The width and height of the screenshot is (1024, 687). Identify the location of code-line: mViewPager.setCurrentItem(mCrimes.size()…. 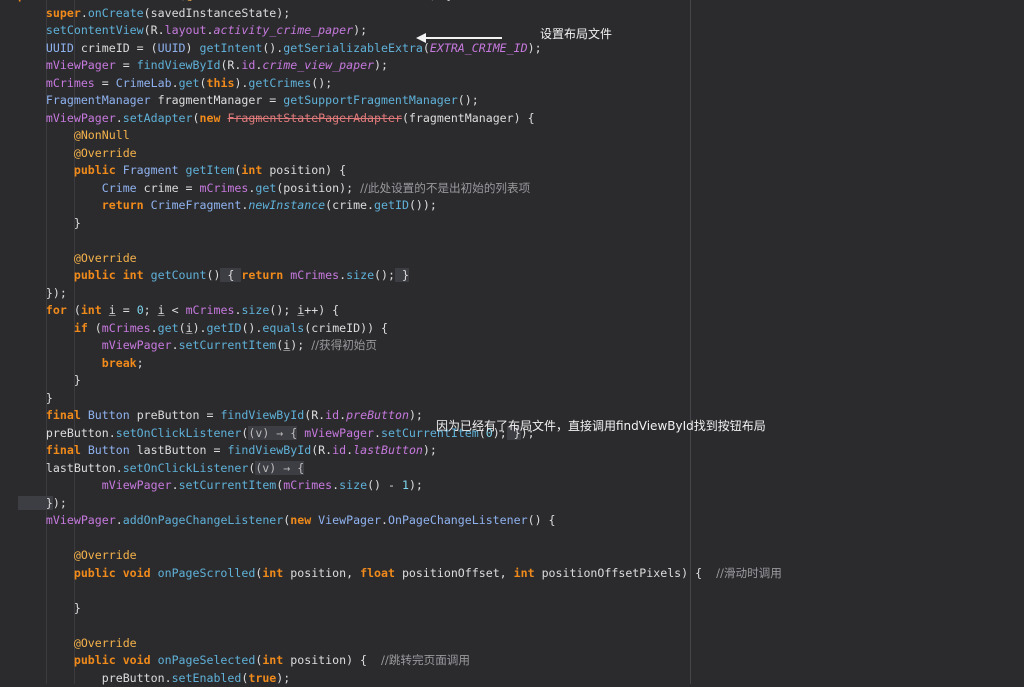
(400, 486).